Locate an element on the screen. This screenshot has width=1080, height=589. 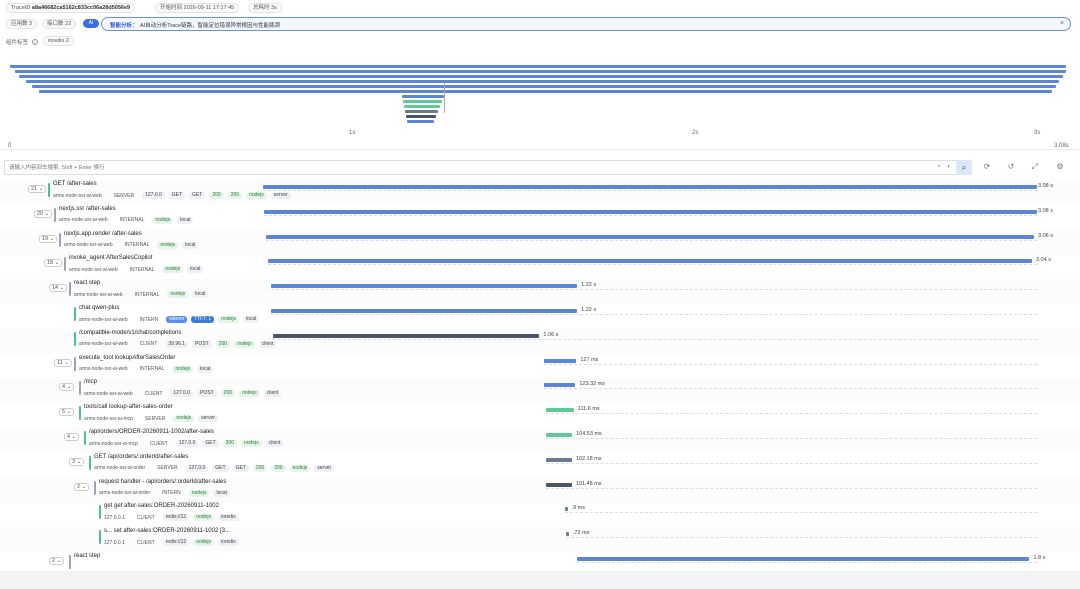
child-count-toggle: 19 ⌄ is located at coordinates (48, 238).